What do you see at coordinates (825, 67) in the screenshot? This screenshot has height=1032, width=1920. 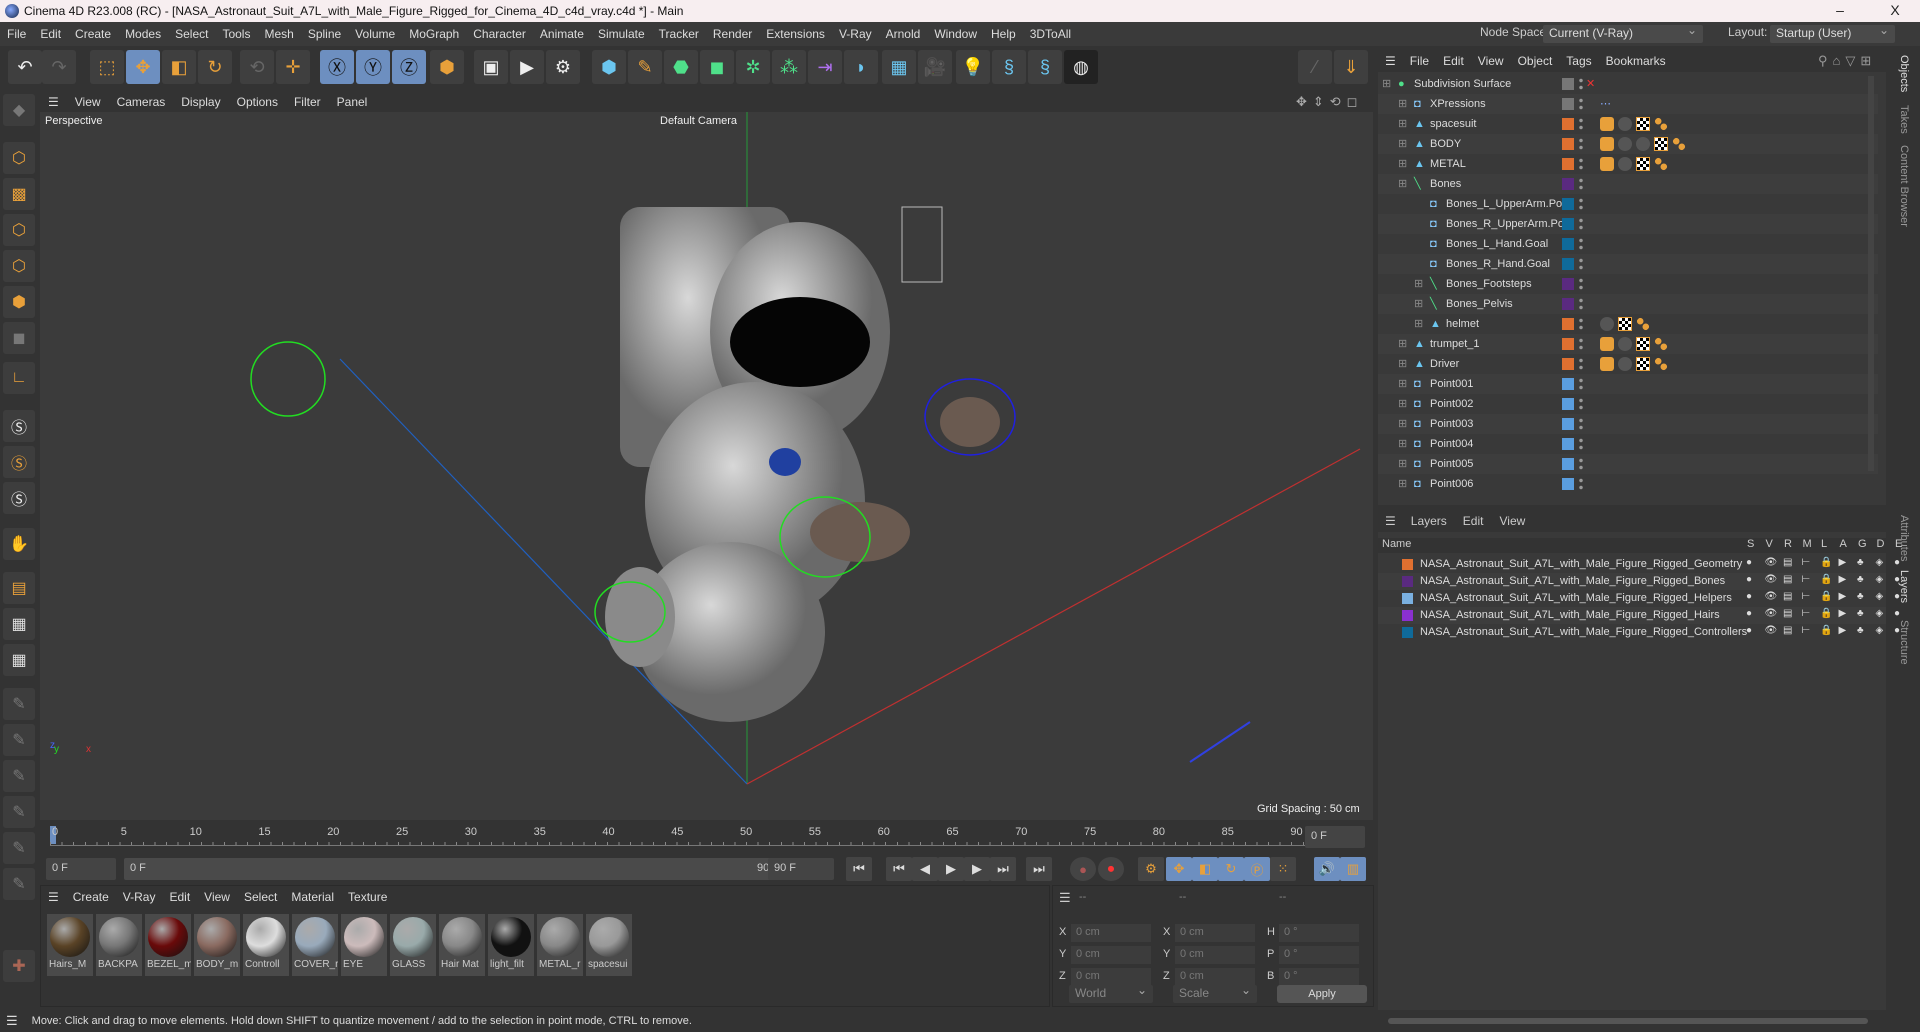 I see `deformer-button: ⇥` at bounding box center [825, 67].